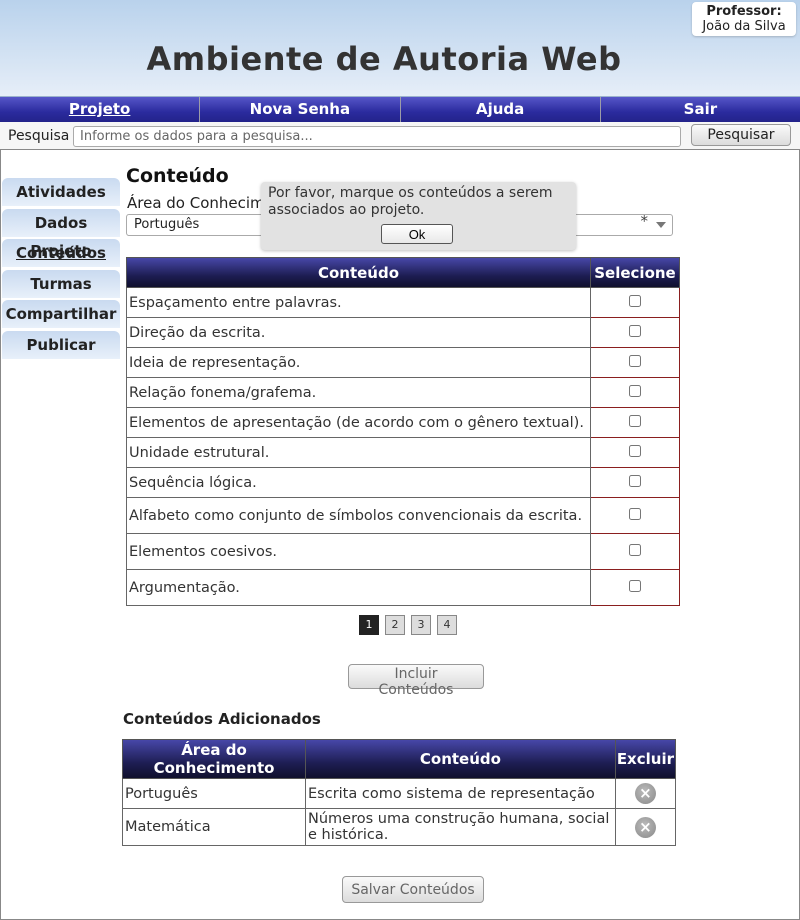  I want to click on chevron-down-icon, so click(661, 225).